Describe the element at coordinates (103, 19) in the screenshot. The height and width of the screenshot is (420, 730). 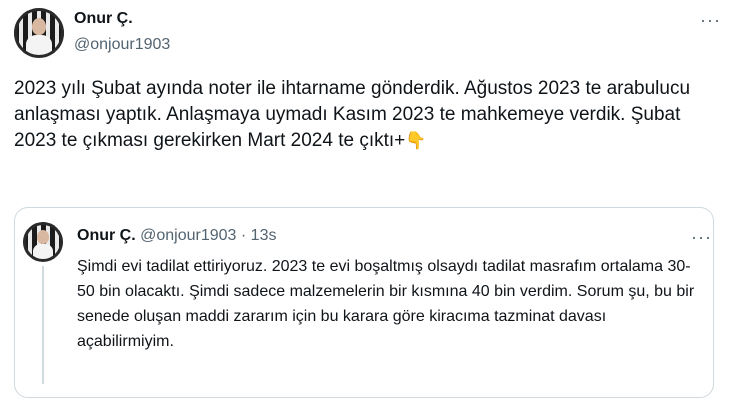
I see `author-name: Onur Ç.` at that location.